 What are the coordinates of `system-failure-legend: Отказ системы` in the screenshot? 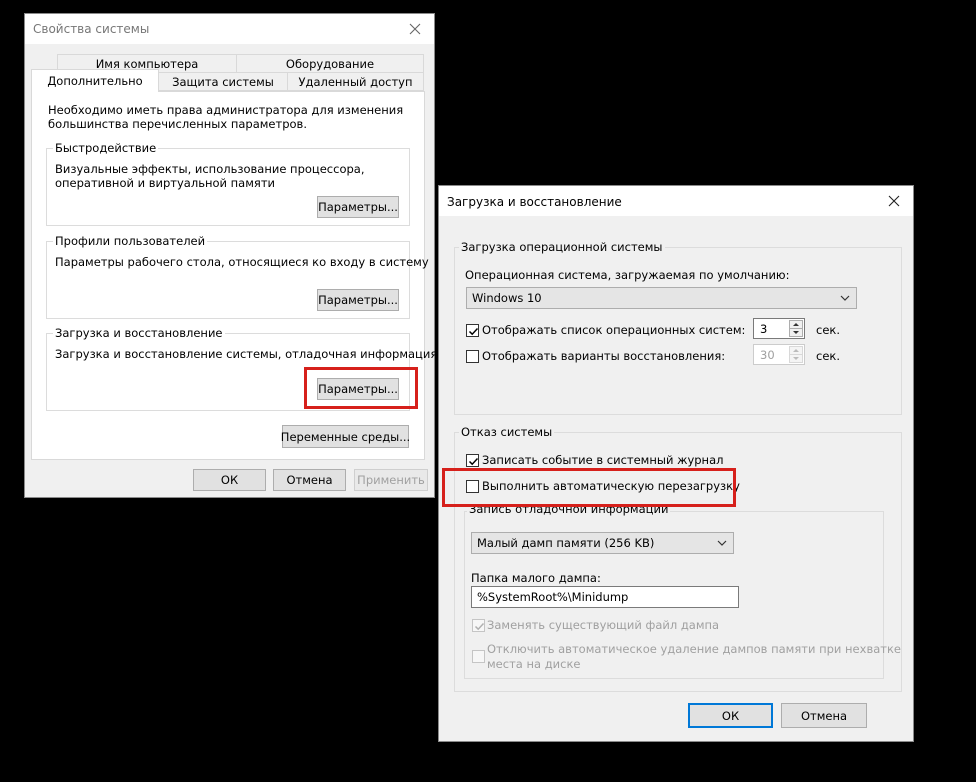 It's located at (507, 432).